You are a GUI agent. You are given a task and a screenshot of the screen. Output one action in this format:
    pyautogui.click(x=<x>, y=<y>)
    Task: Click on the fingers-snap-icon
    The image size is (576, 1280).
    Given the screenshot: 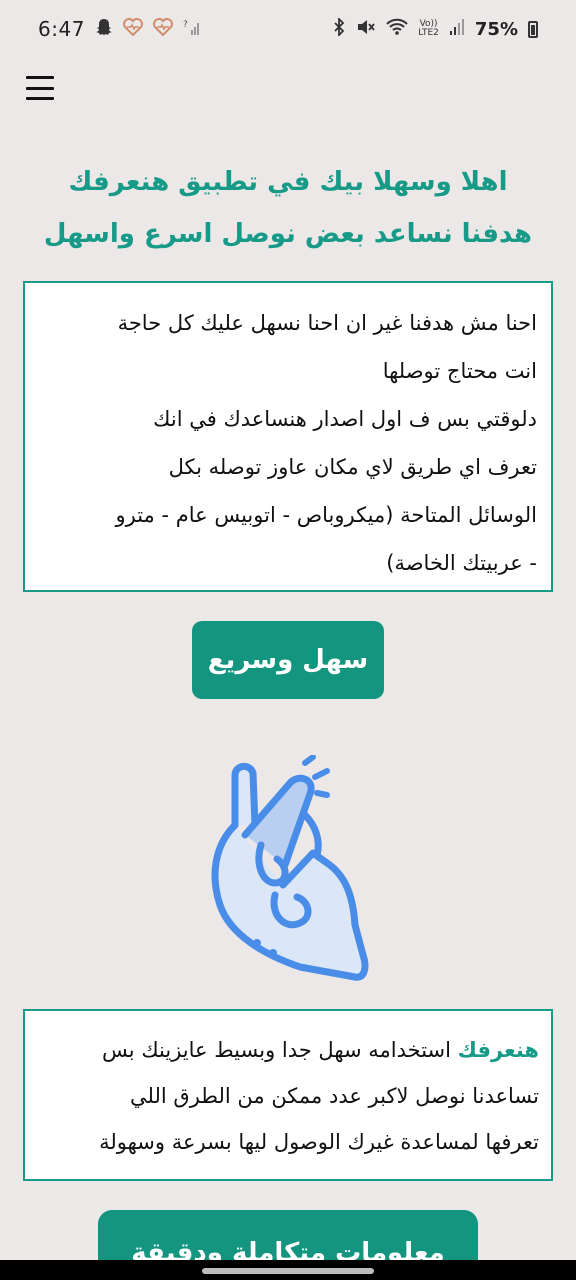 What is the action you would take?
    pyautogui.click(x=290, y=869)
    